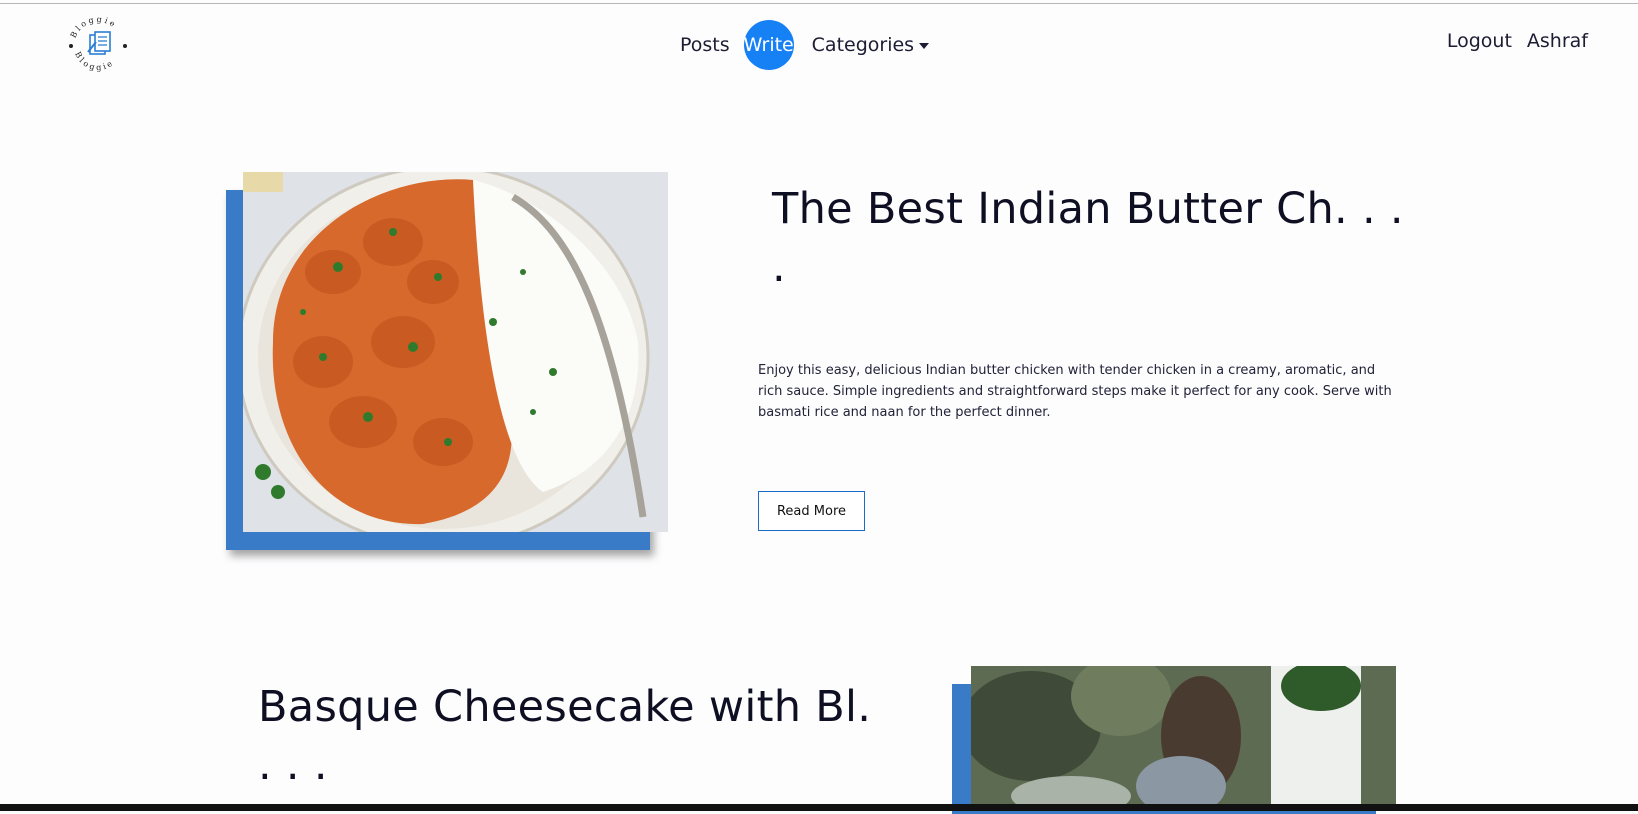  Describe the element at coordinates (769, 45) in the screenshot. I see `nav-write-button: Write` at that location.